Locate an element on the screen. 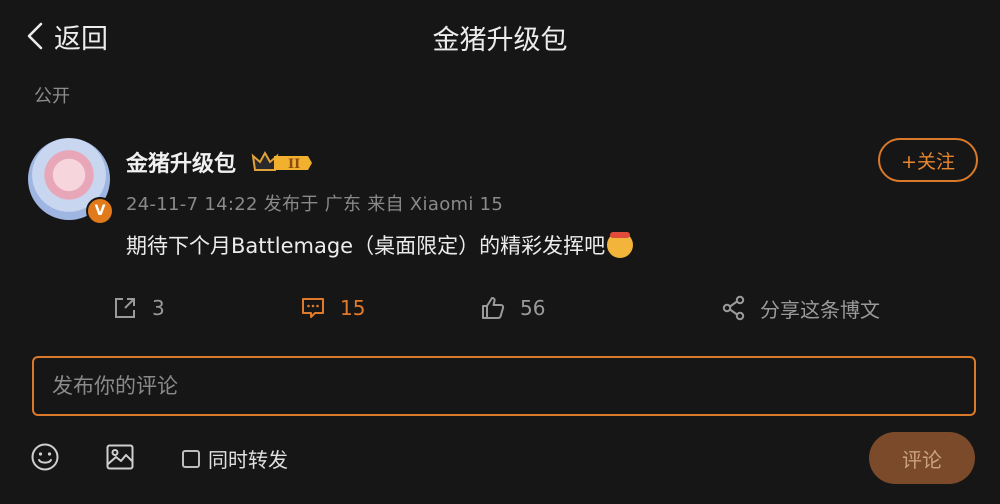  image-upload-icon is located at coordinates (120, 457).